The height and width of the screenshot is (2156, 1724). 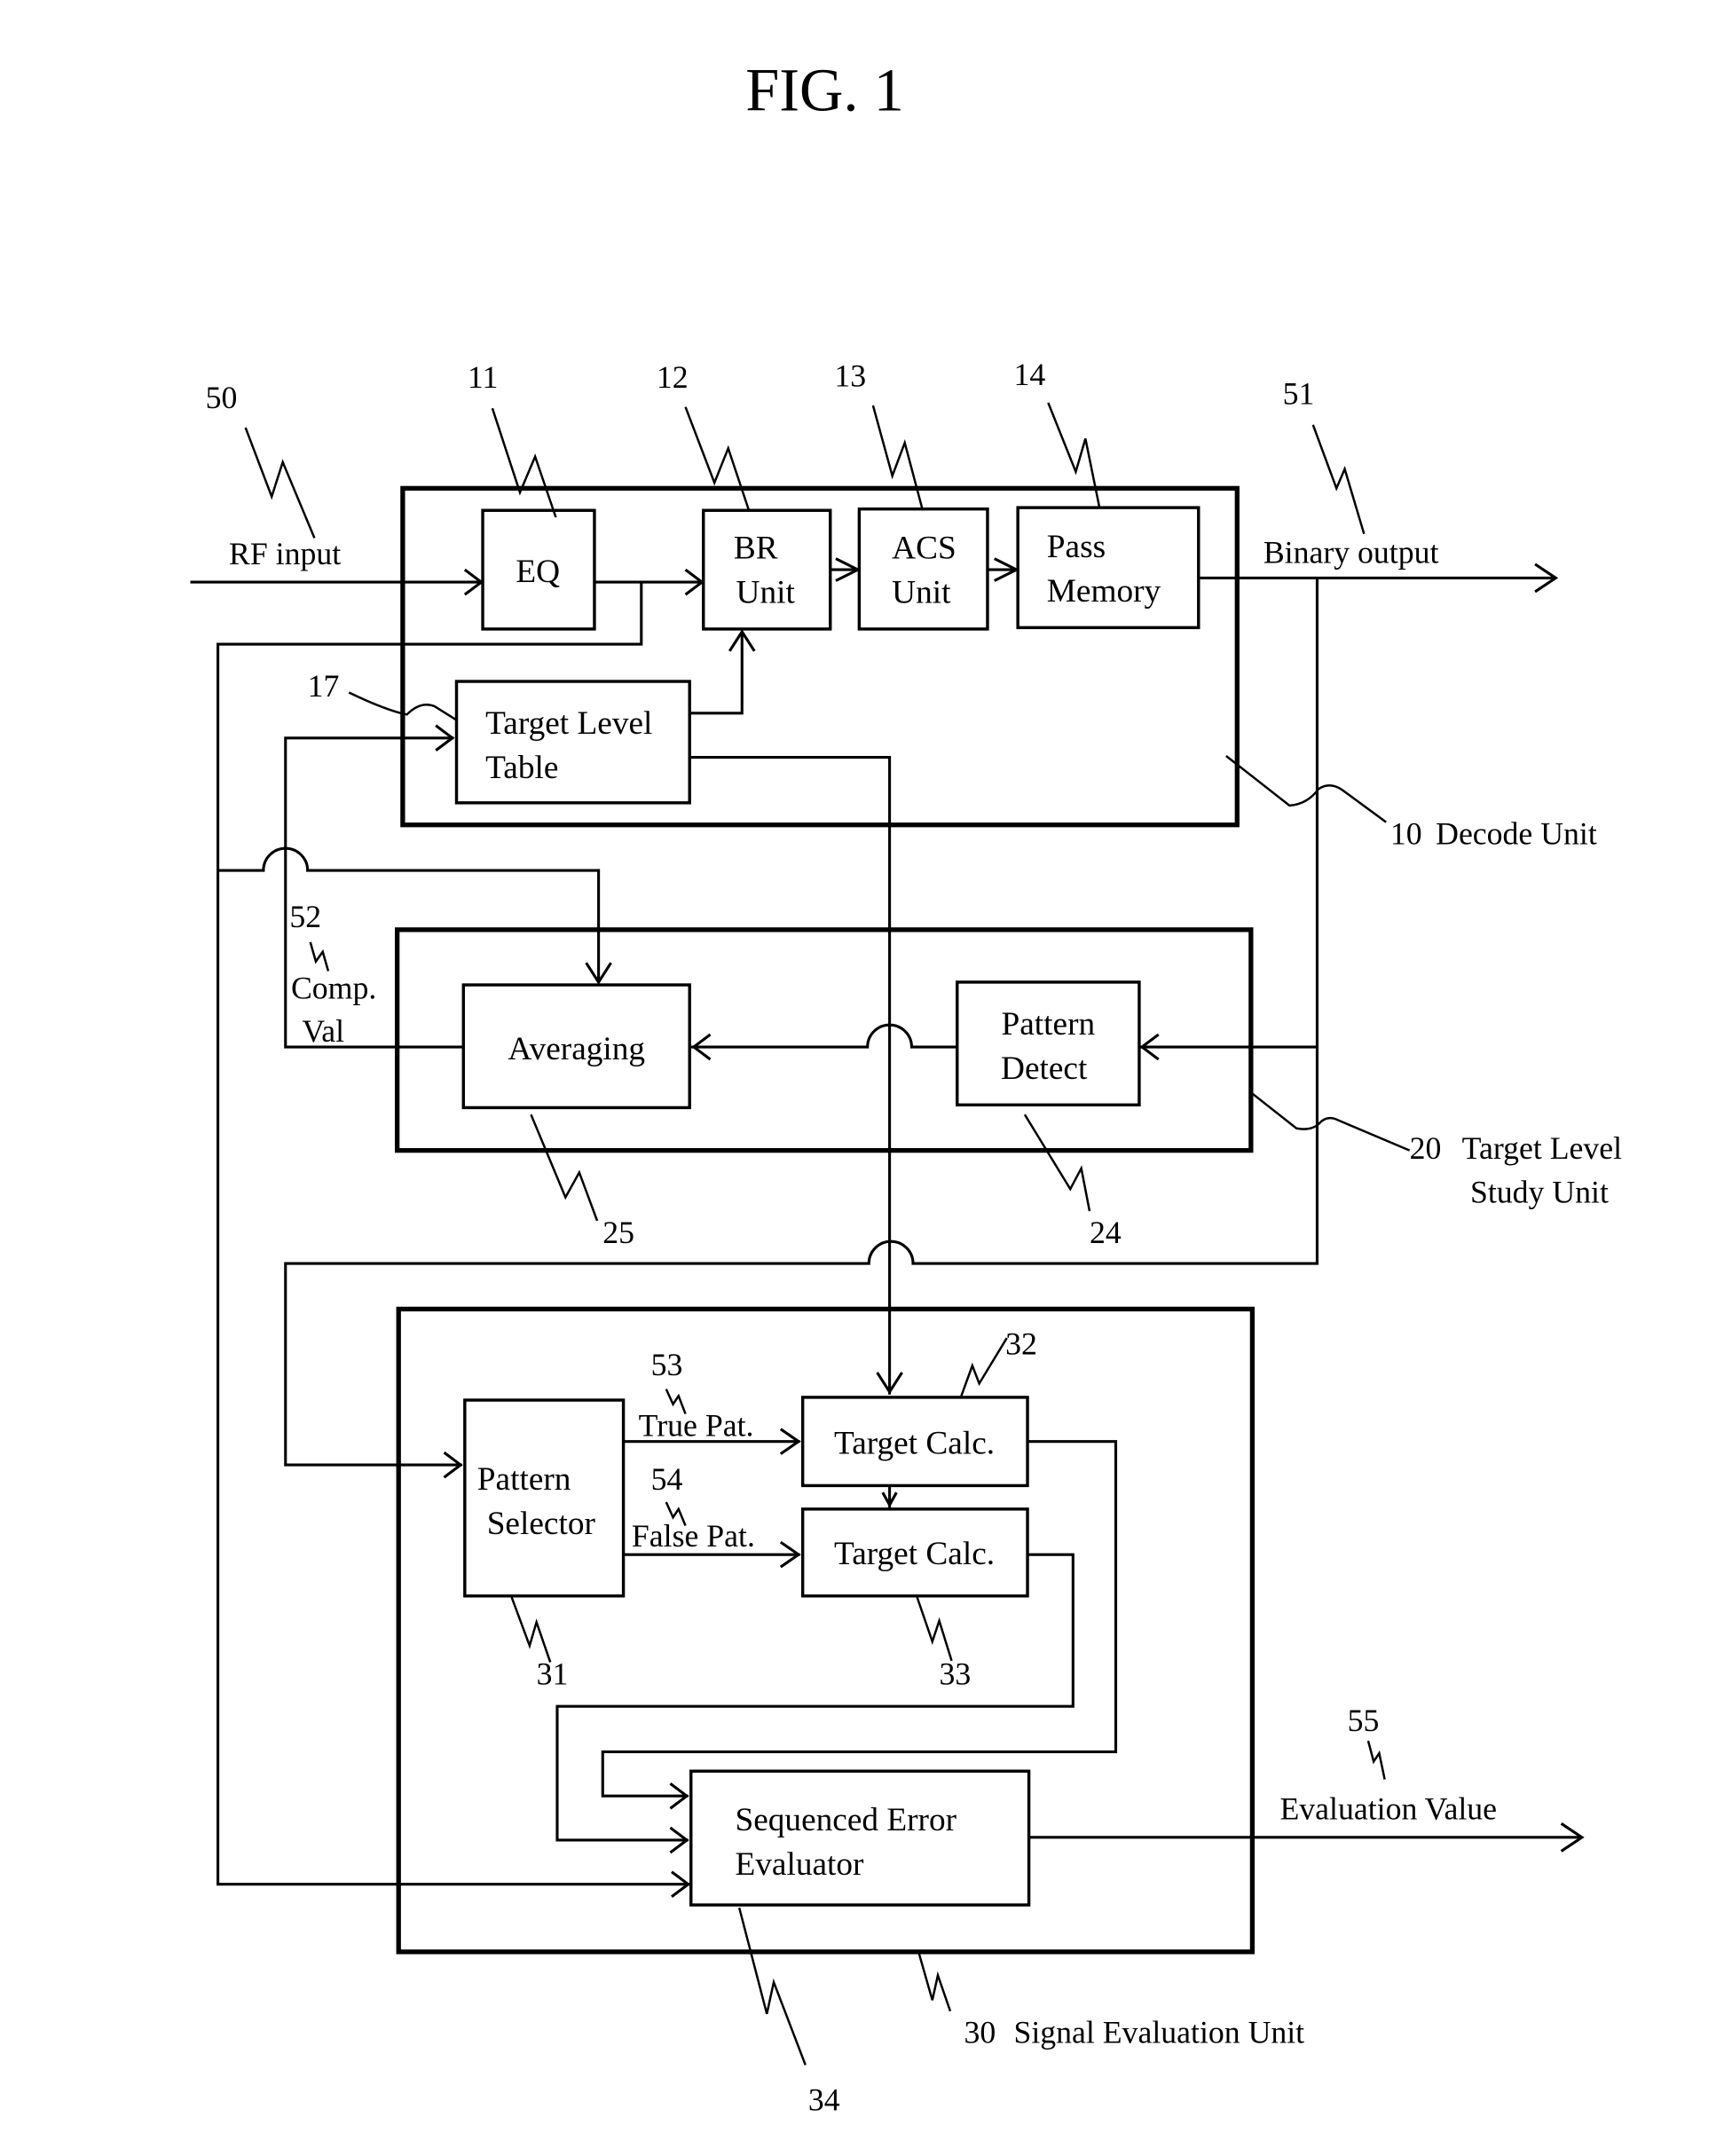 I want to click on ref-53: 53, so click(x=667, y=1365).